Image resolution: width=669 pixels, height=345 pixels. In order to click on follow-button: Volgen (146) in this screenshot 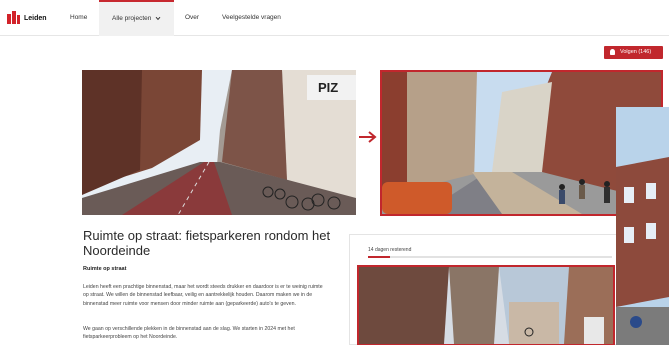, I will do `click(633, 52)`.